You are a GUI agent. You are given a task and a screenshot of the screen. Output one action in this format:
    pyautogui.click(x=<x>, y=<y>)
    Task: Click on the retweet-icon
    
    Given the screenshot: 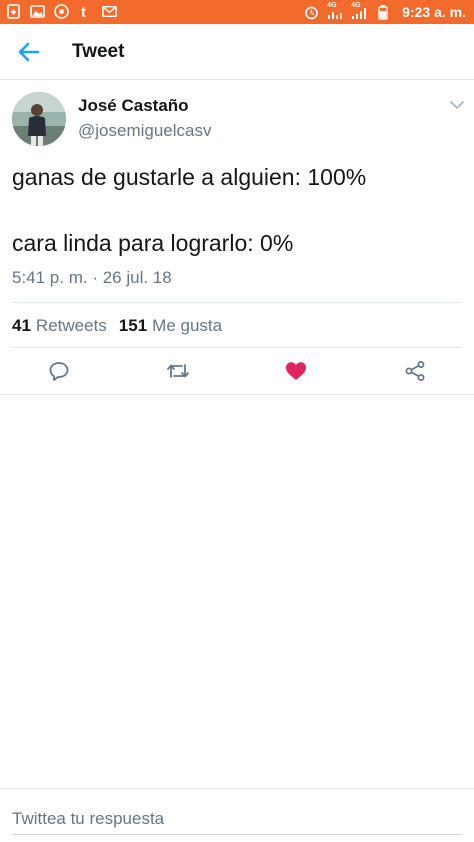 What is the action you would take?
    pyautogui.click(x=178, y=371)
    